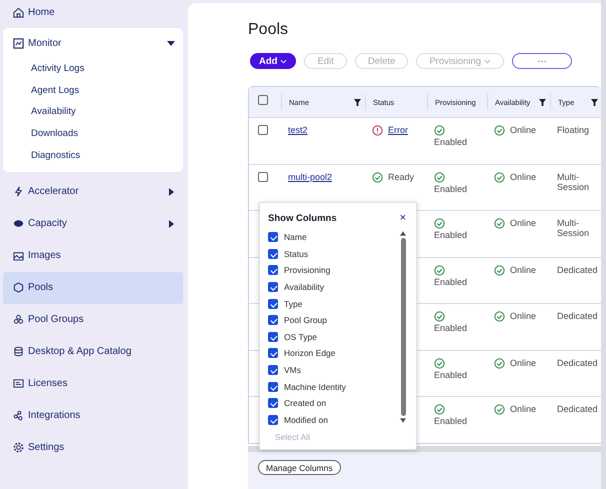 This screenshot has height=489, width=606. What do you see at coordinates (304, 287) in the screenshot?
I see `column-option: Availability` at bounding box center [304, 287].